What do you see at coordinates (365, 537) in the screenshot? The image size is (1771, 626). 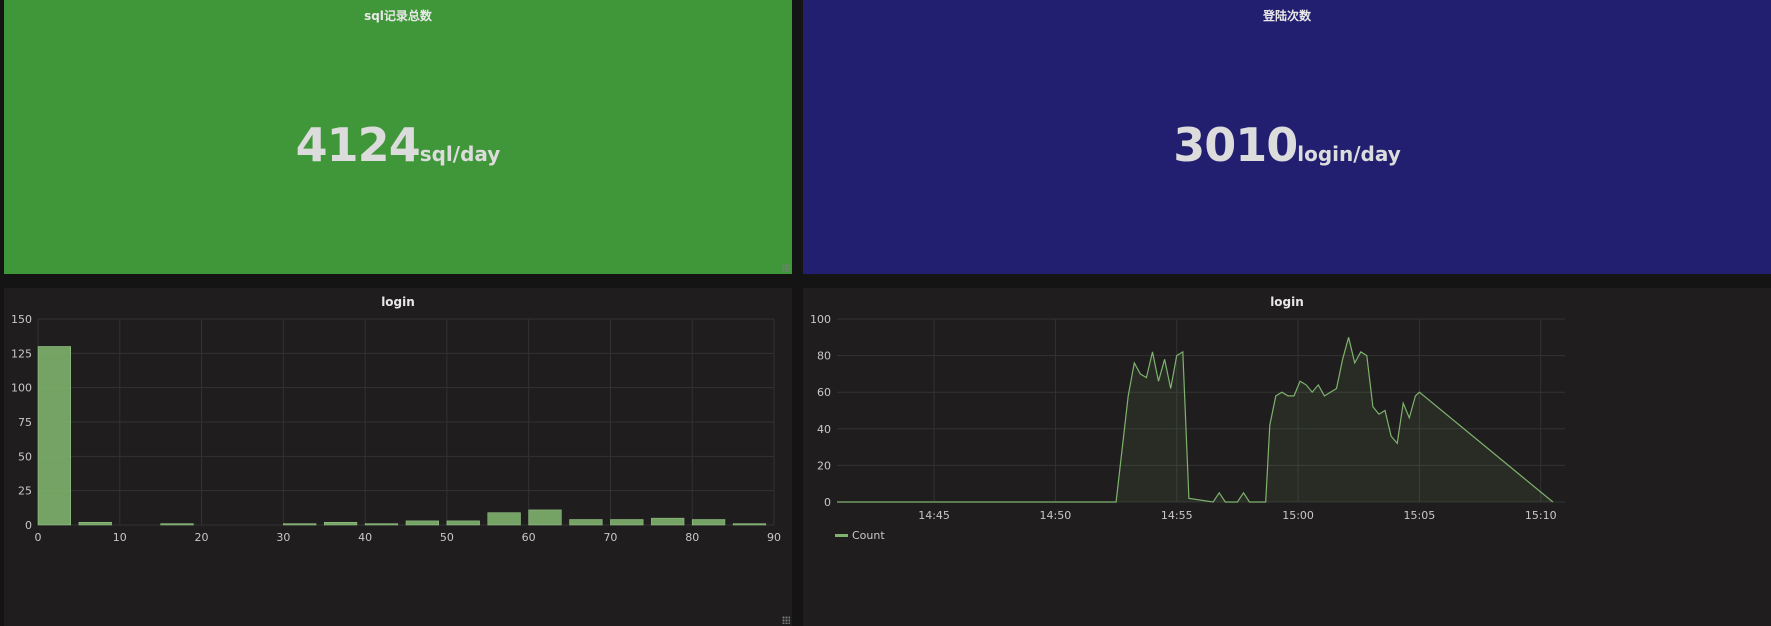 I see `x-tick-label: 40` at bounding box center [365, 537].